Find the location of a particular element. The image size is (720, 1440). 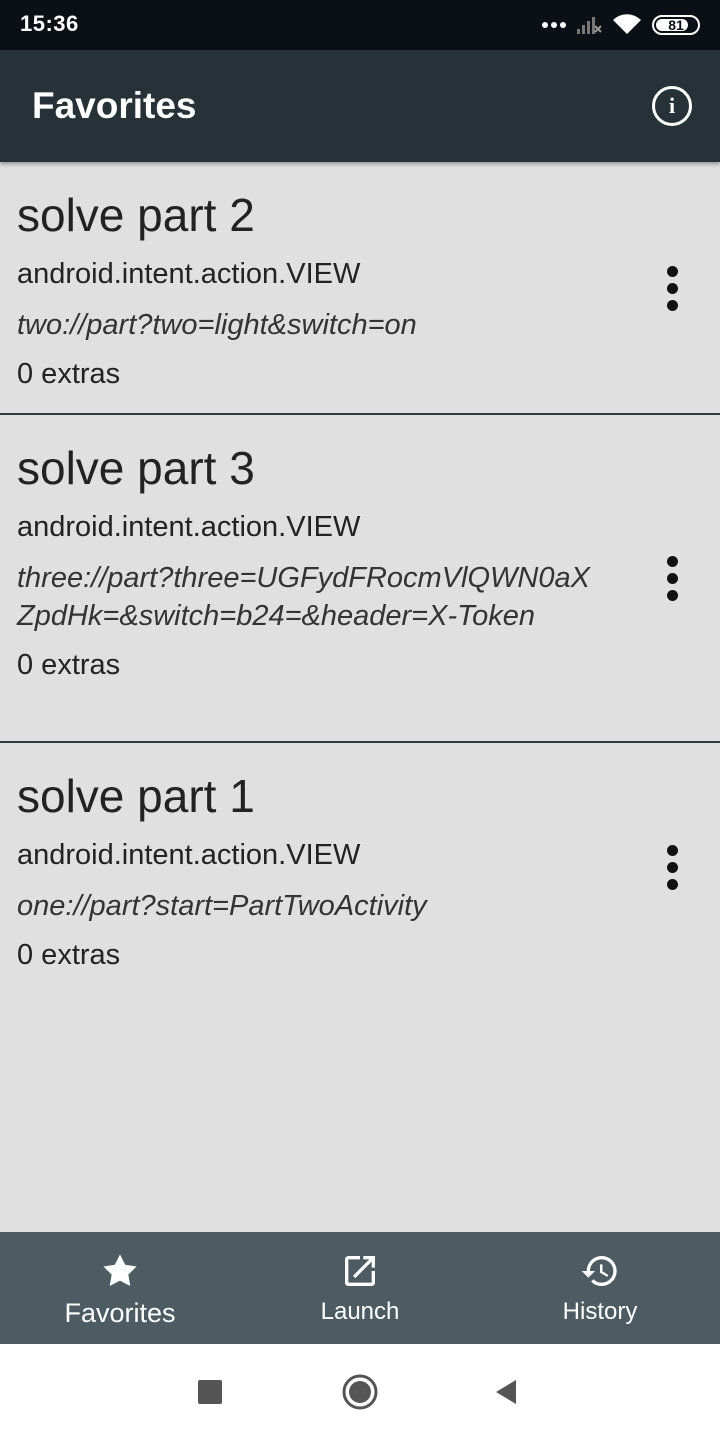

favorite-uri: two://part?two=light&switch=on is located at coordinates (217, 325).